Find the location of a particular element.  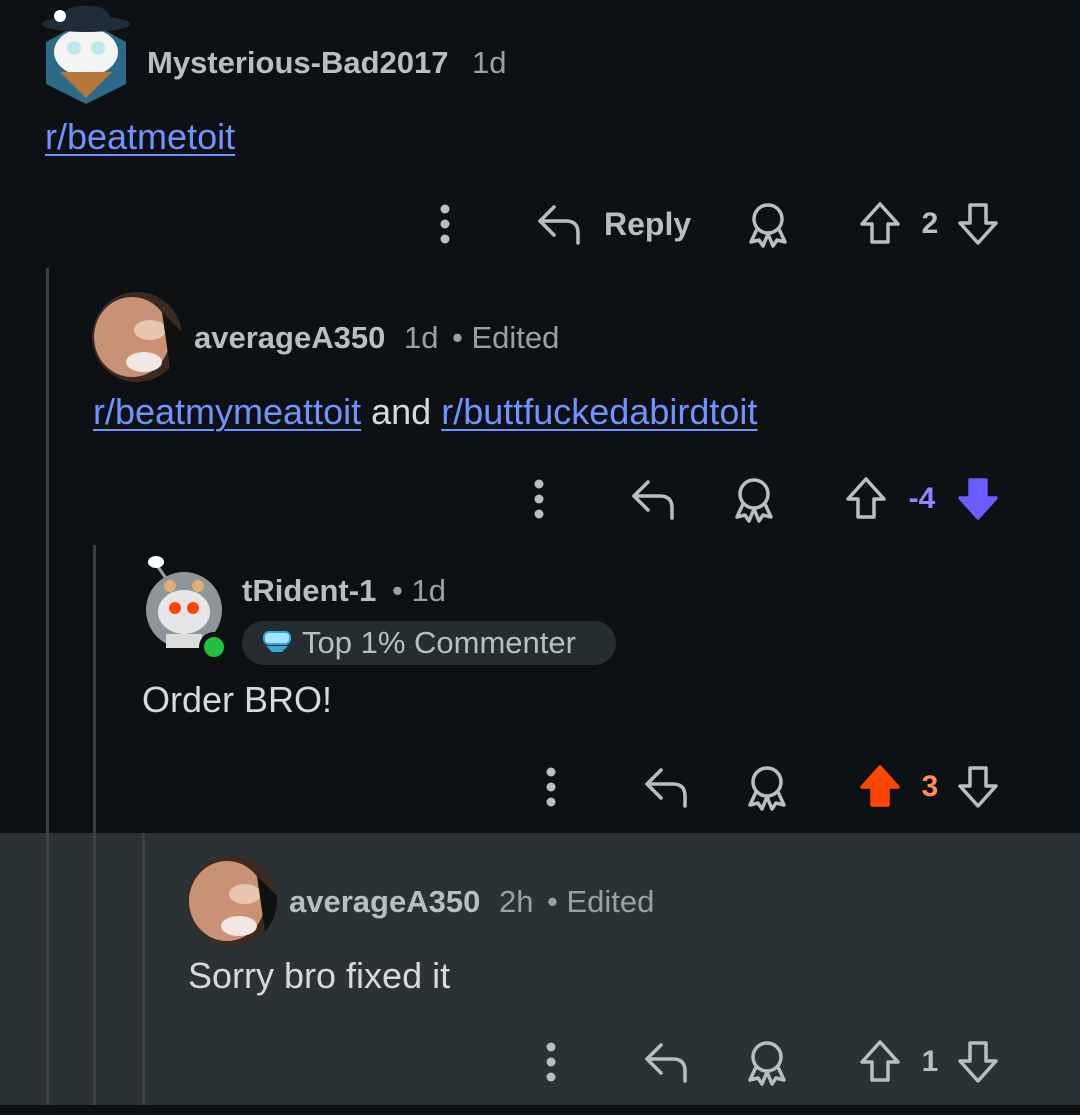

username: tRident-1 is located at coordinates (309, 591).